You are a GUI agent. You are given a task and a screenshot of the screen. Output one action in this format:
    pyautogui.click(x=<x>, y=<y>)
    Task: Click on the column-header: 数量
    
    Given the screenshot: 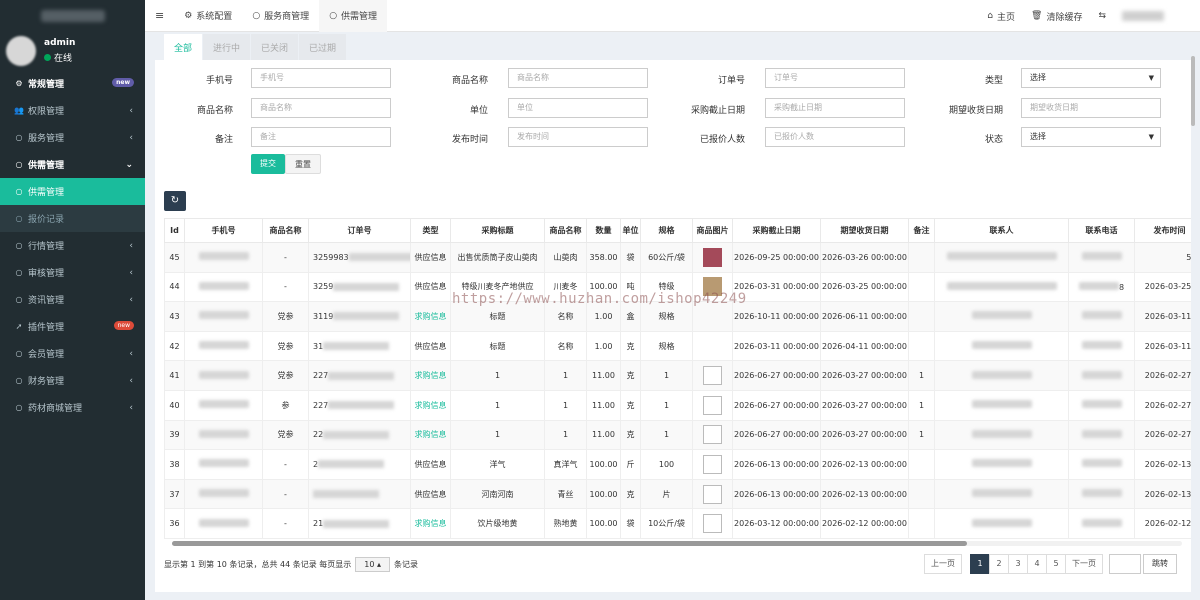 What is the action you would take?
    pyautogui.click(x=603, y=230)
    